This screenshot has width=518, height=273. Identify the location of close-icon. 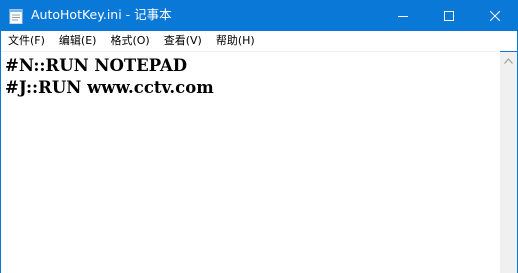
(495, 15).